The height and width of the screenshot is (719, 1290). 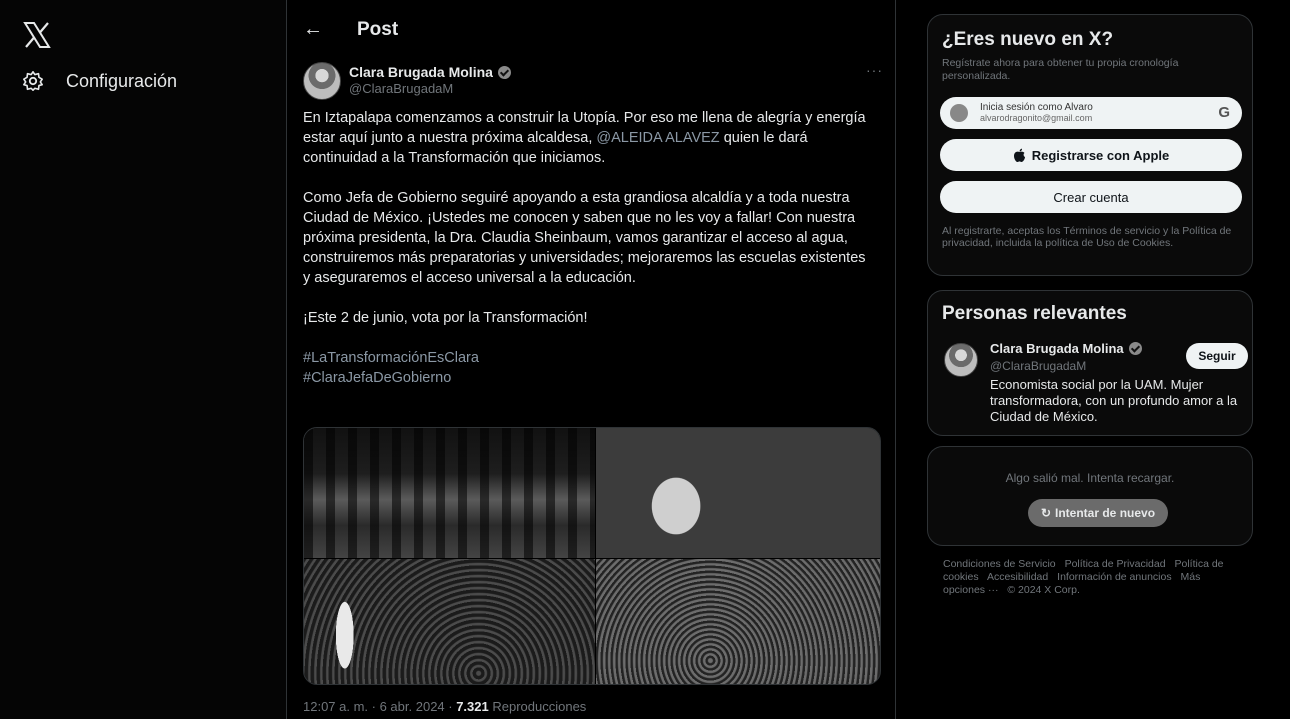 I want to click on relevant-people-title: Personas relevantes, so click(x=1034, y=313).